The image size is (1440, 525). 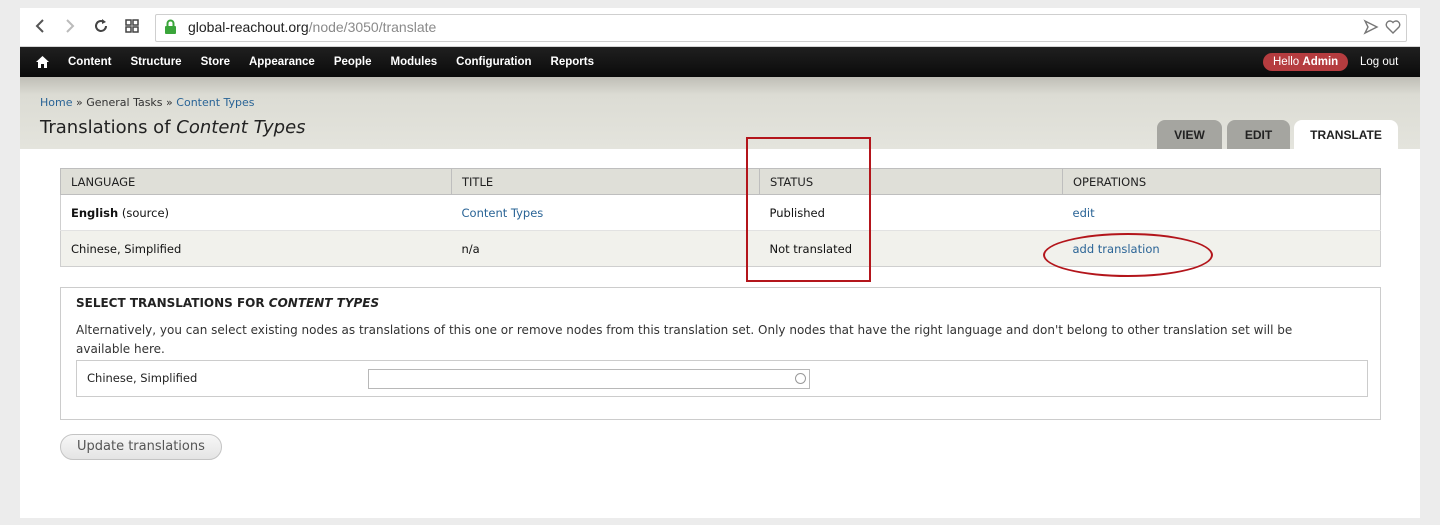 What do you see at coordinates (414, 62) in the screenshot?
I see `toolbar-item-modules: Modules` at bounding box center [414, 62].